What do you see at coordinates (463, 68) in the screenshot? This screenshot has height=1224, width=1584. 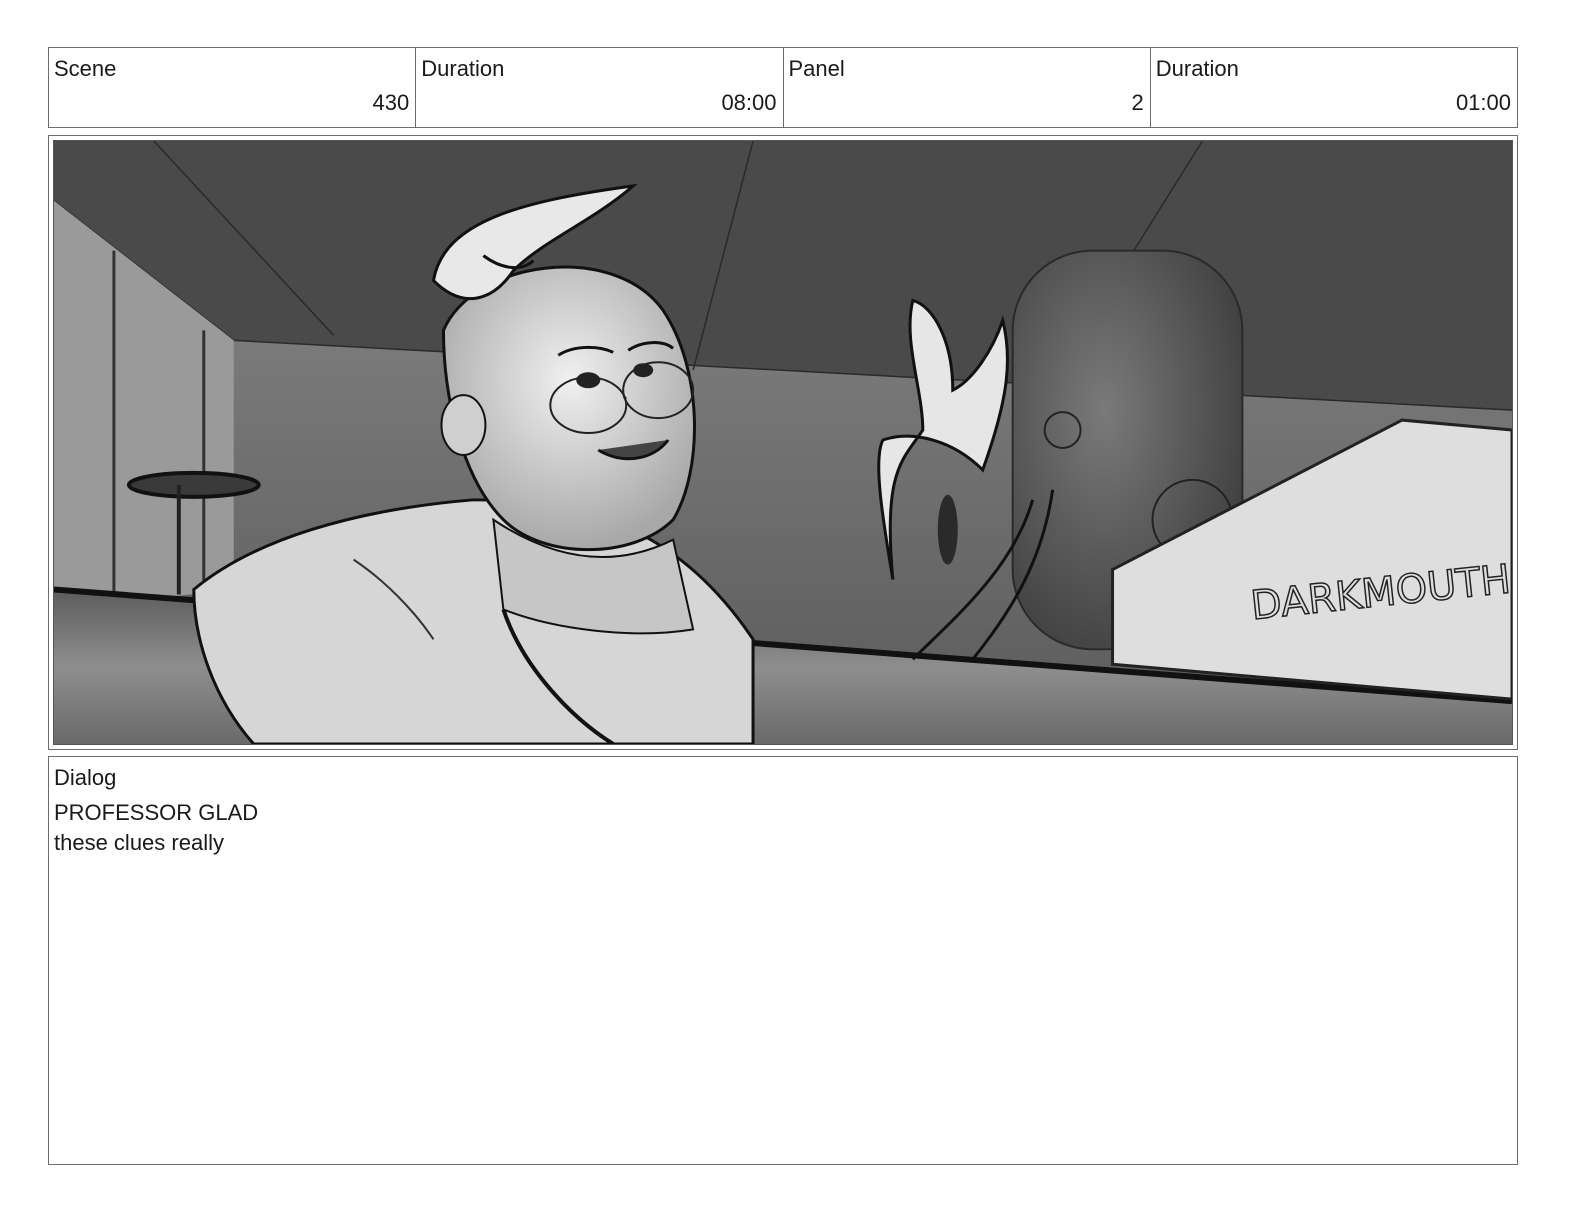 I see `scene-duration-label: Duration` at bounding box center [463, 68].